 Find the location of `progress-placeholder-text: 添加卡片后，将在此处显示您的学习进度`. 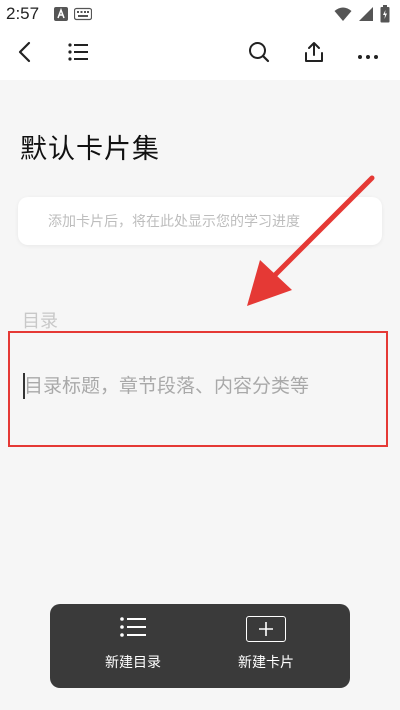

progress-placeholder-text: 添加卡片后，将在此处显示您的学习进度 is located at coordinates (174, 222).